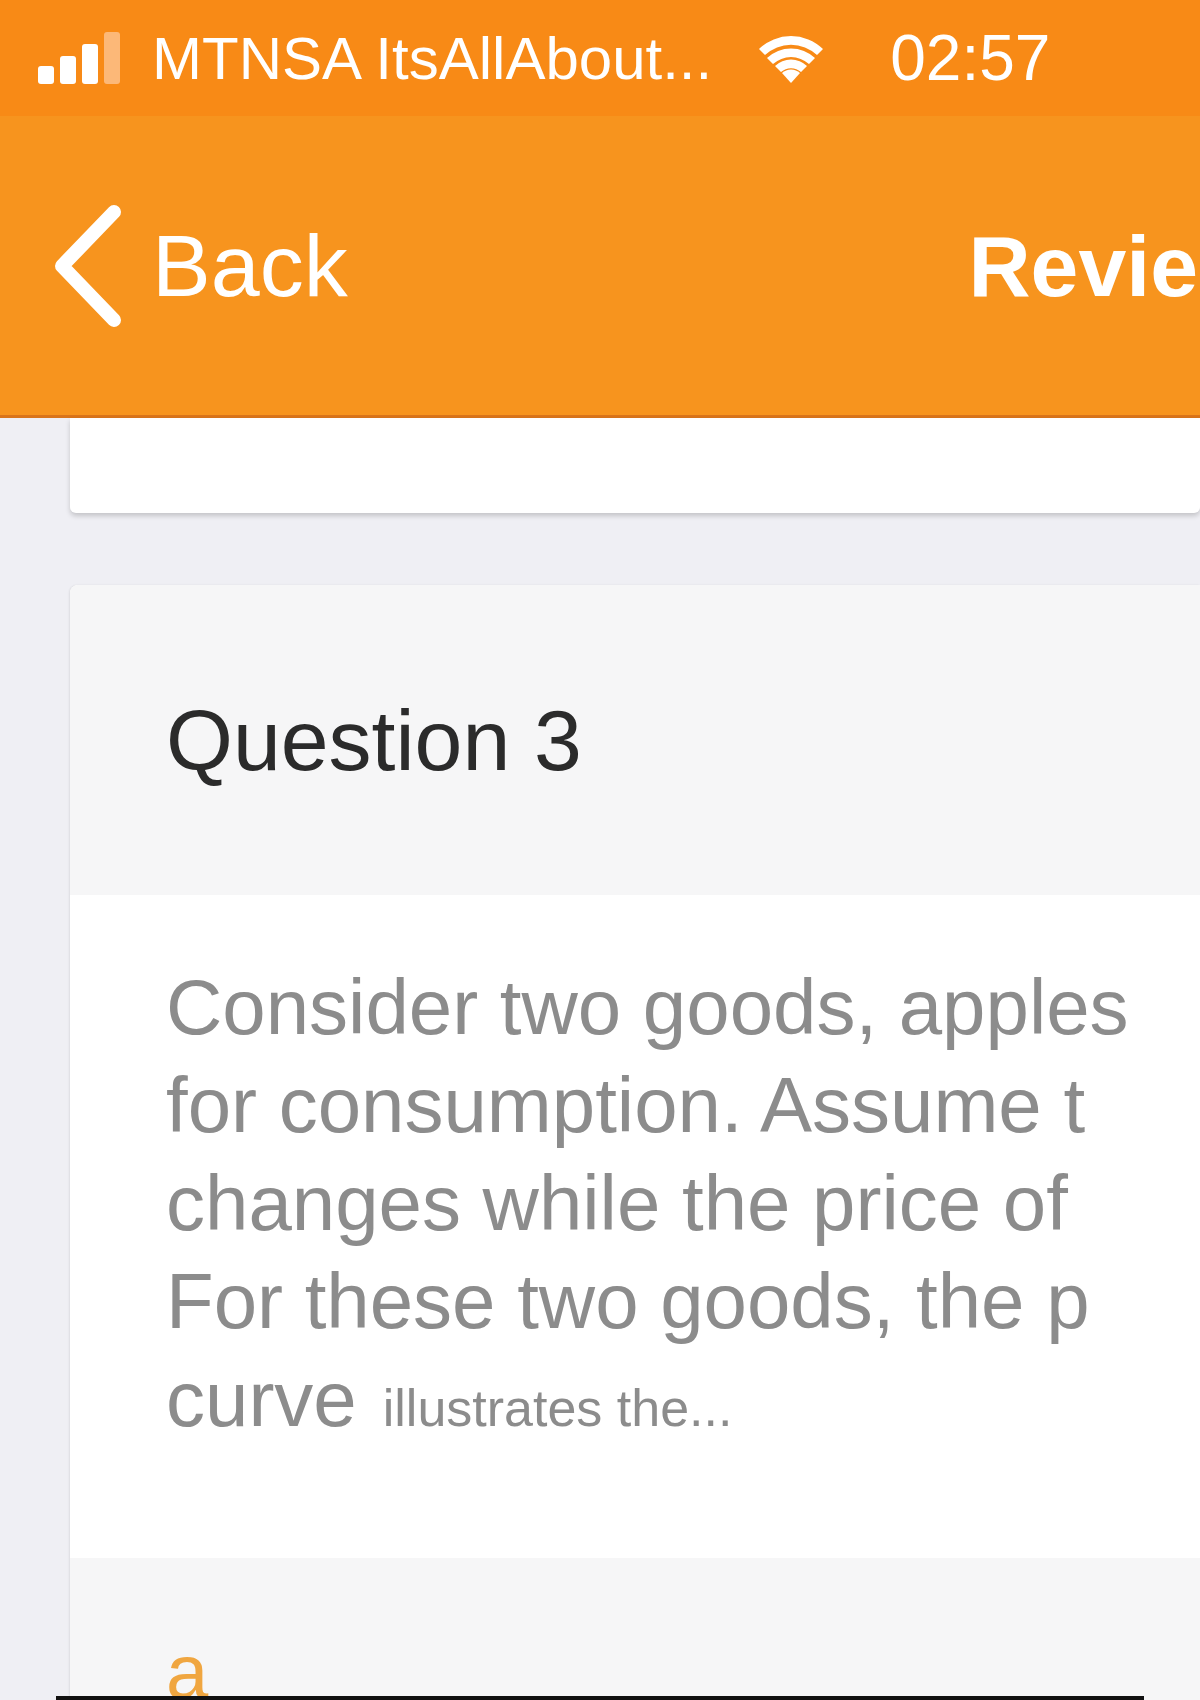 The width and height of the screenshot is (1200, 1700). Describe the element at coordinates (1083, 265) in the screenshot. I see `screen-title: Revie` at that location.